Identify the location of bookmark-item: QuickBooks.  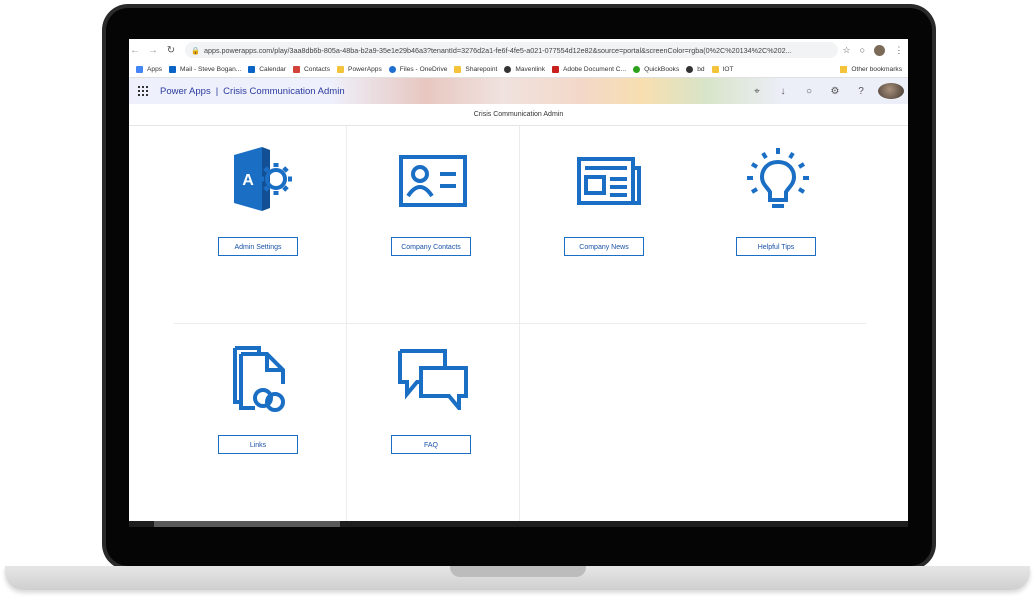
(656, 69).